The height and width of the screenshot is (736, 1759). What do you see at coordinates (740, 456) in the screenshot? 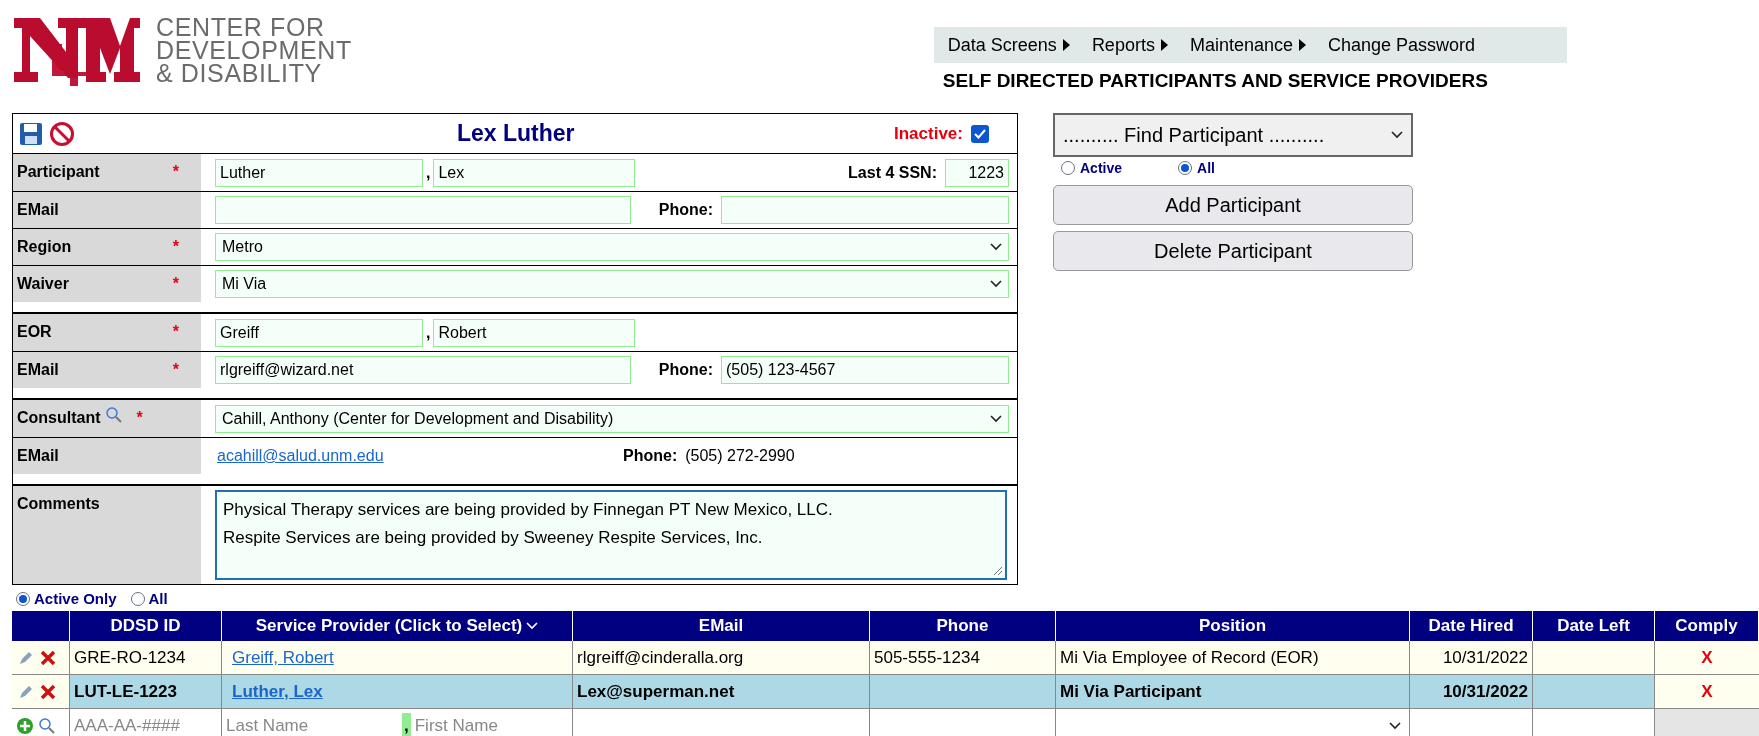
I see `phone-value: (505) 272-2990` at bounding box center [740, 456].